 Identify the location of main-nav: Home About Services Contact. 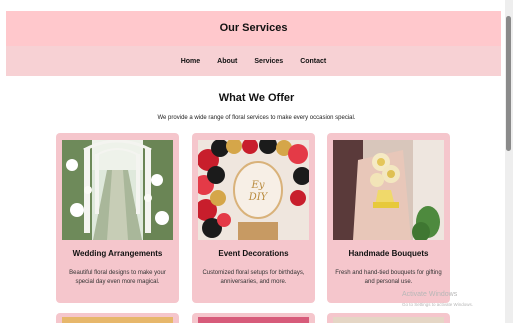
(253, 61).